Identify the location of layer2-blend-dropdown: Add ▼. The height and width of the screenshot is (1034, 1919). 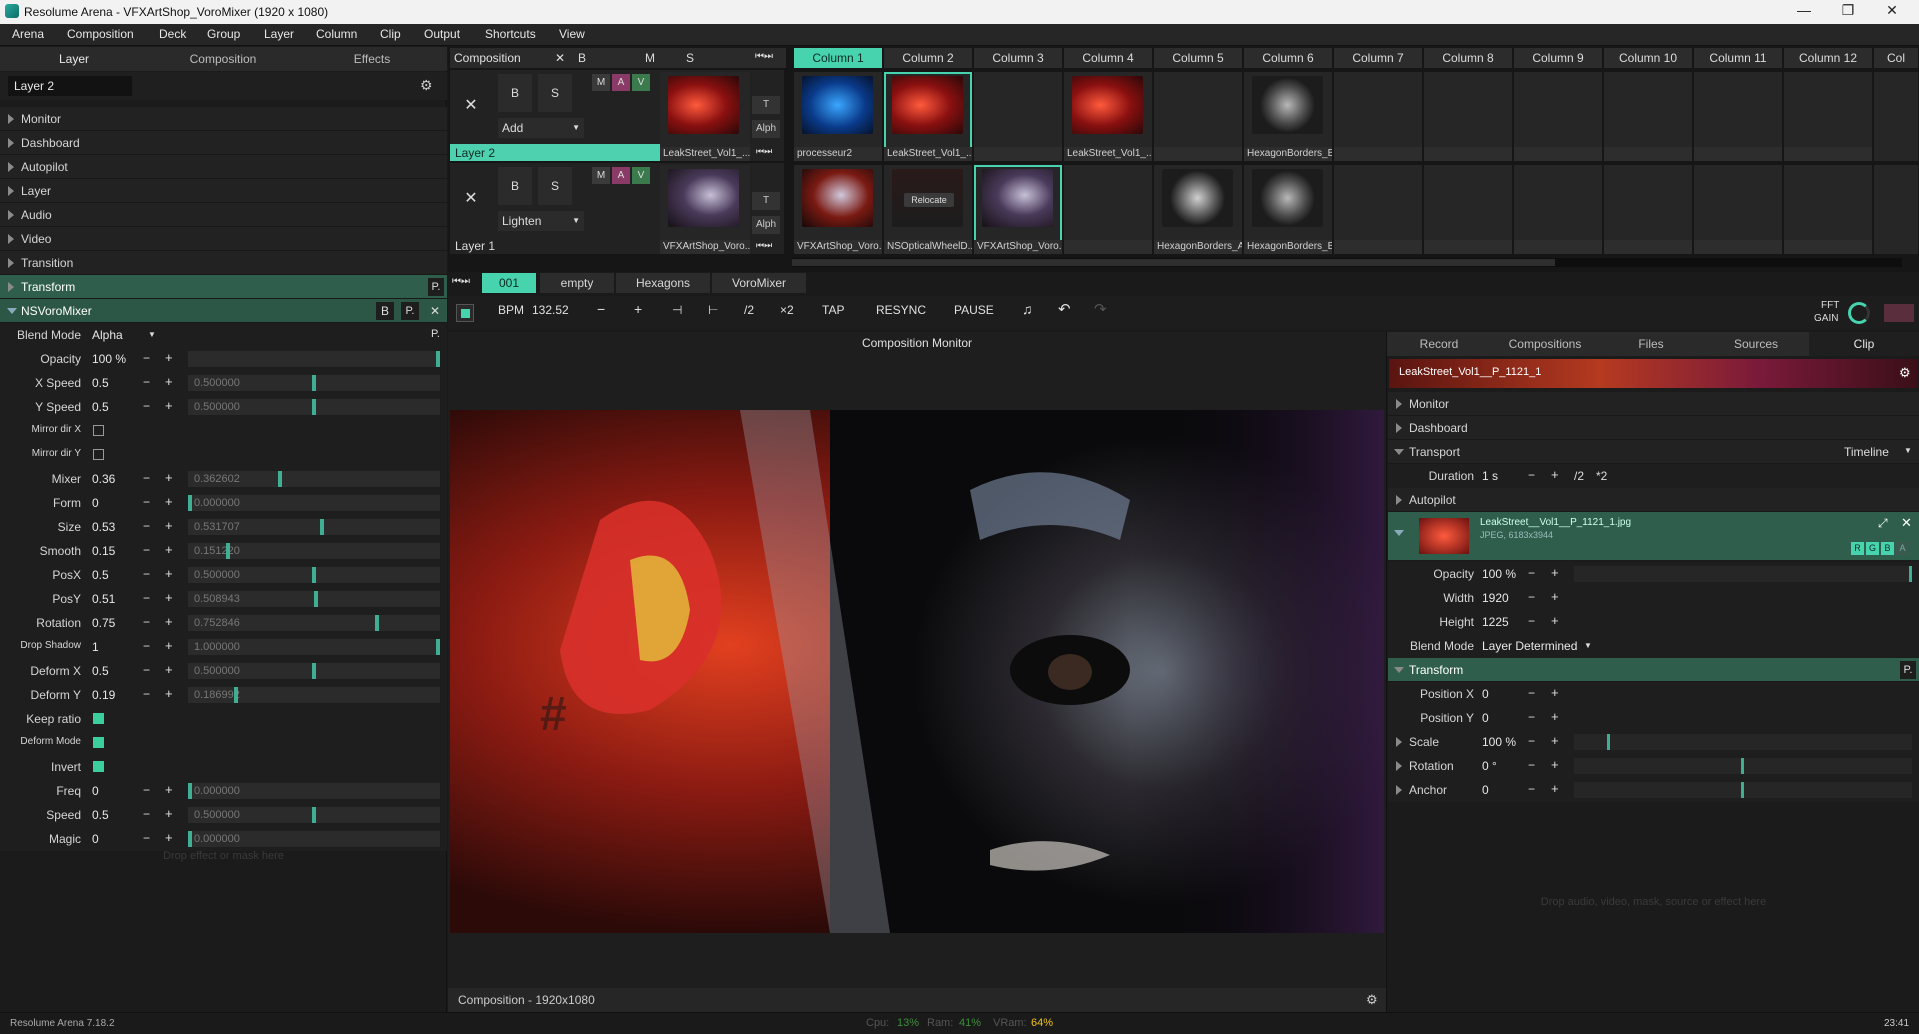
(541, 128).